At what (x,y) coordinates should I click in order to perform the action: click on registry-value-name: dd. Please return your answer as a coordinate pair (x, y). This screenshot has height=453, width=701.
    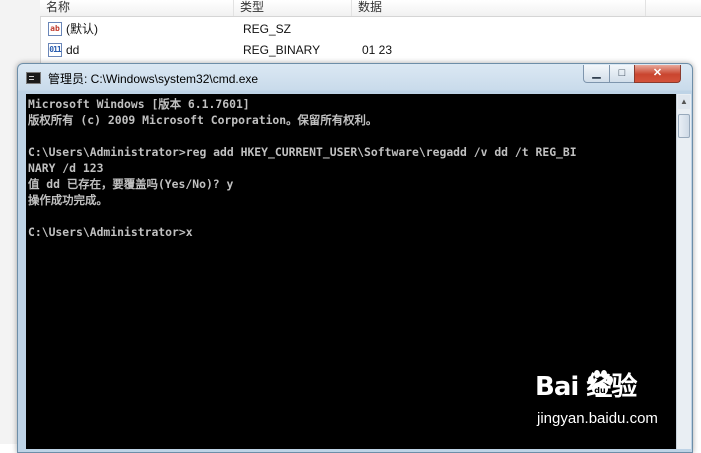
    Looking at the image, I should click on (73, 50).